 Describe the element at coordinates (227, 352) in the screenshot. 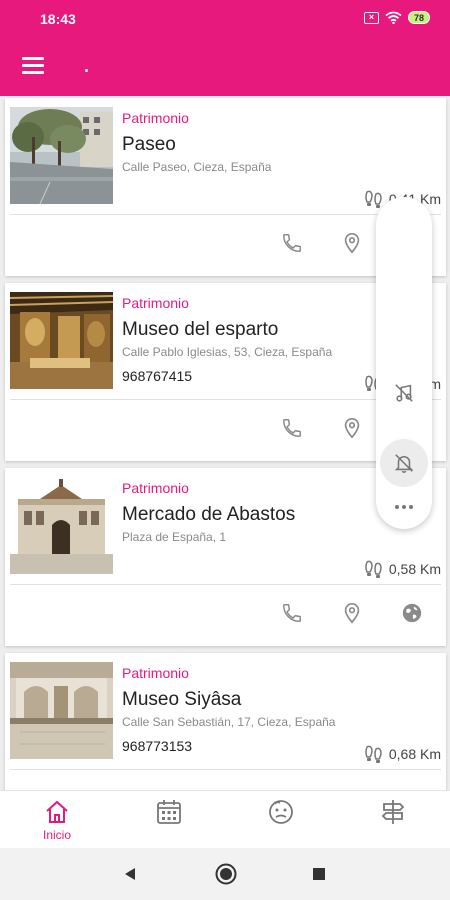

I see `place-address: Calle Pablo Iglesias, 53, Cieza, España` at that location.